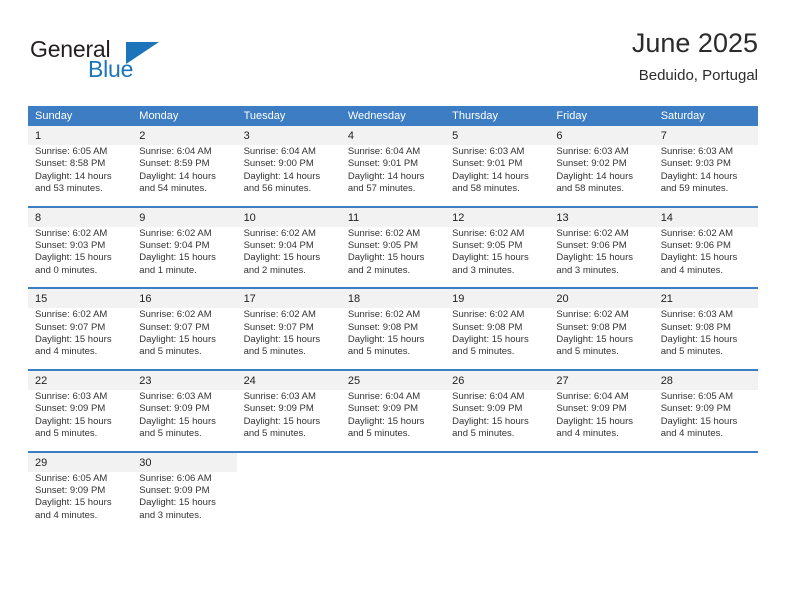 This screenshot has width=792, height=612. What do you see at coordinates (288, 379) in the screenshot?
I see `day-number-cell: 24` at bounding box center [288, 379].